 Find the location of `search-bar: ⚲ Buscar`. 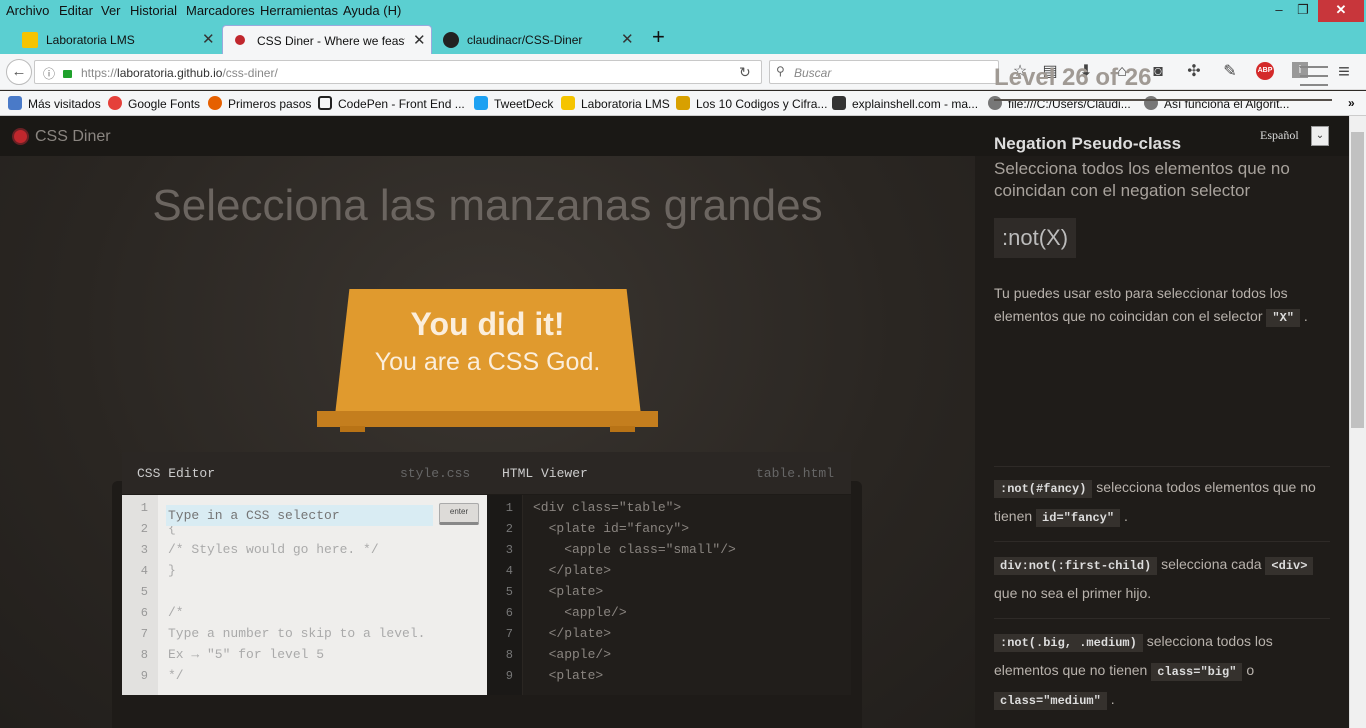

search-bar: ⚲ Buscar is located at coordinates (884, 72).